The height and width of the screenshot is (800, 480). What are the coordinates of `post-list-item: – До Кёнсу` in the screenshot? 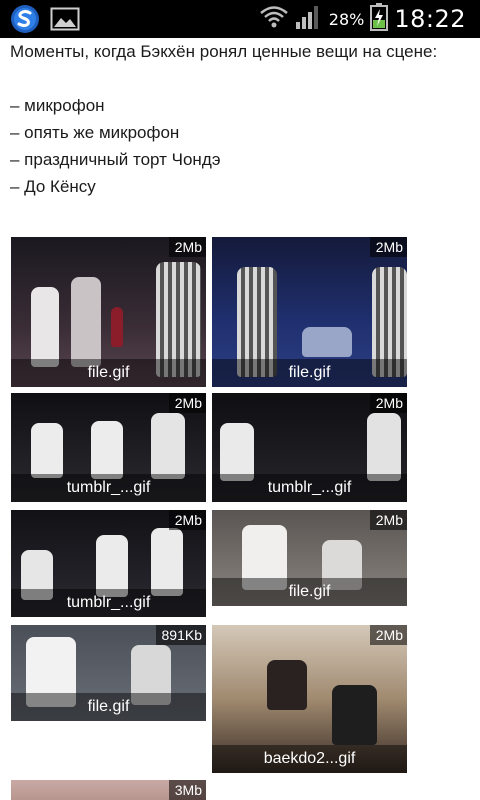 It's located at (53, 186).